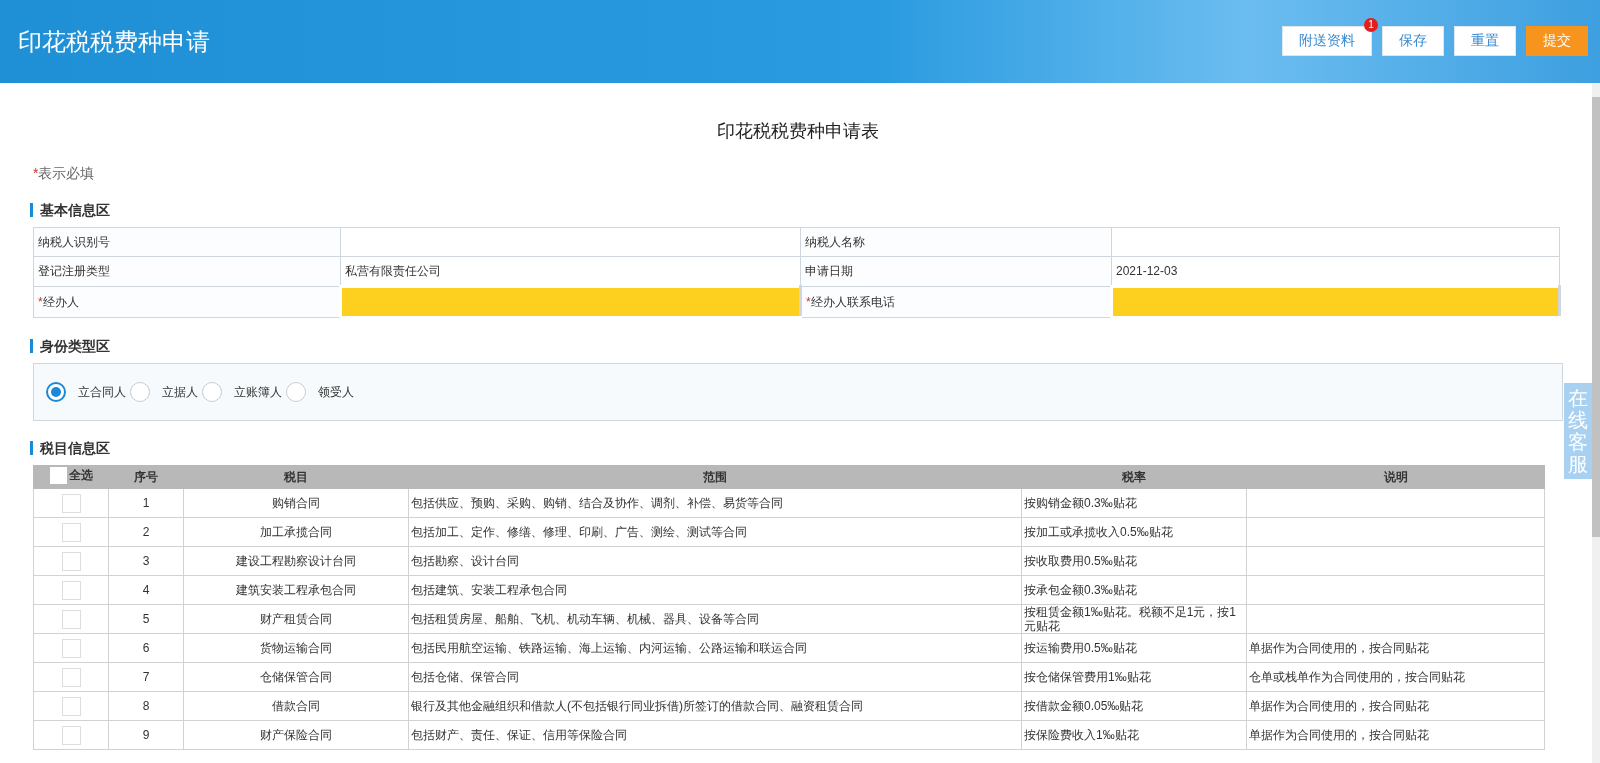 This screenshot has height=763, width=1600. I want to click on table-cell: 6, so click(146, 648).